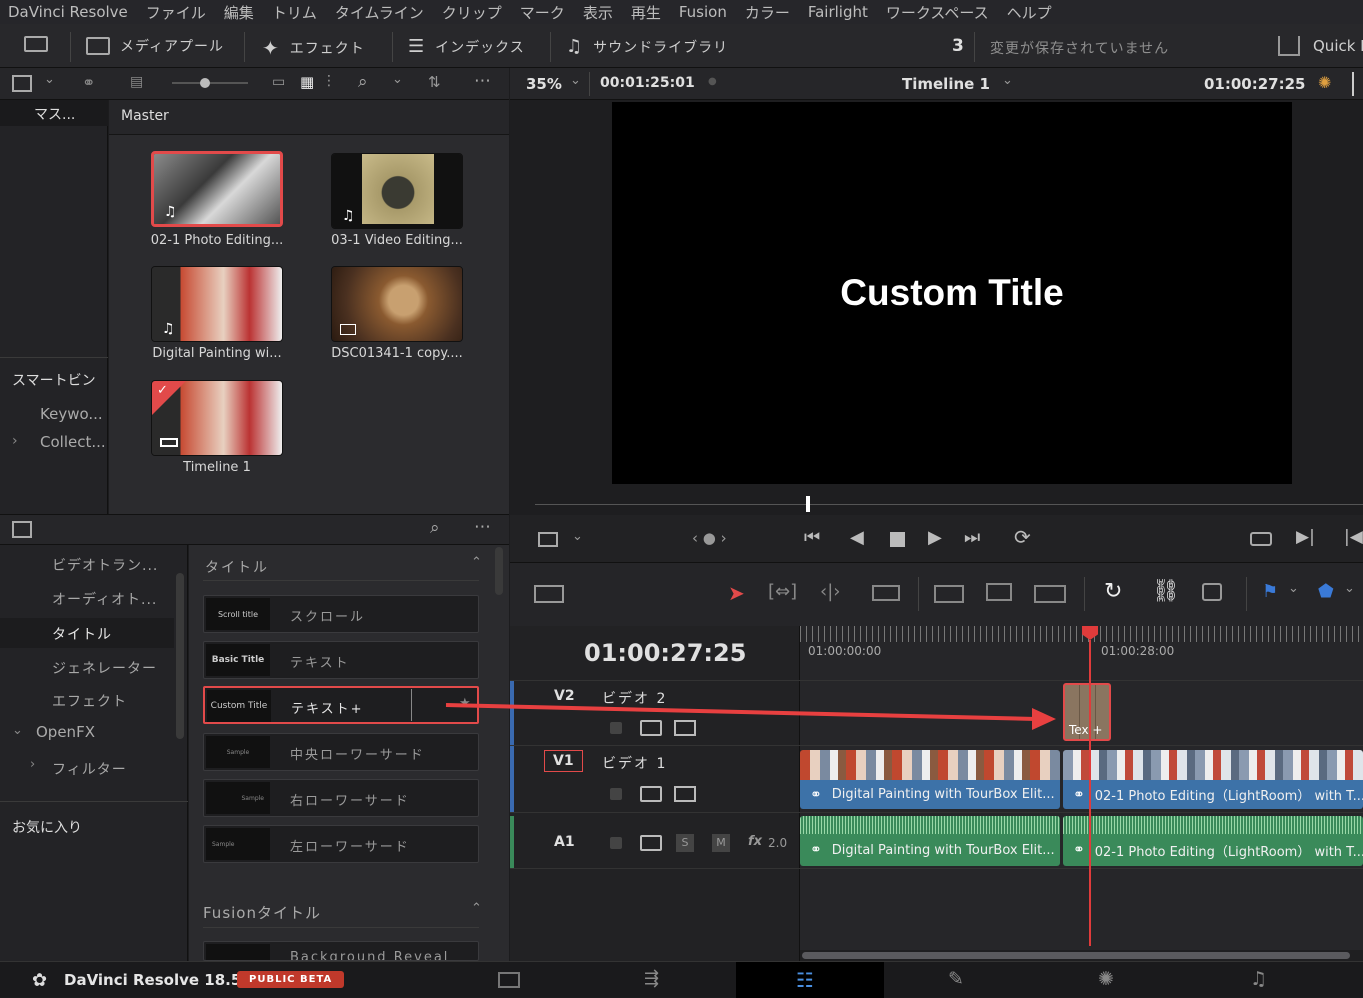 Image resolution: width=1363 pixels, height=998 pixels. What do you see at coordinates (812, 537) in the screenshot?
I see `skip-start-icon: ⏮` at bounding box center [812, 537].